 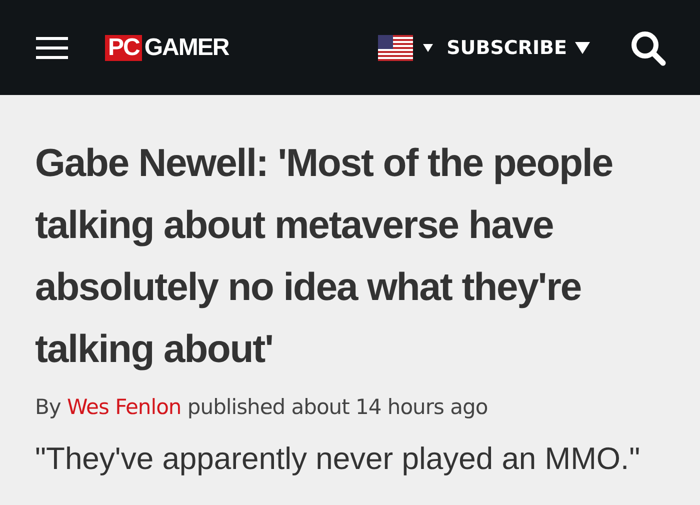 I want to click on author-link: Wes Fenlon, so click(x=124, y=407).